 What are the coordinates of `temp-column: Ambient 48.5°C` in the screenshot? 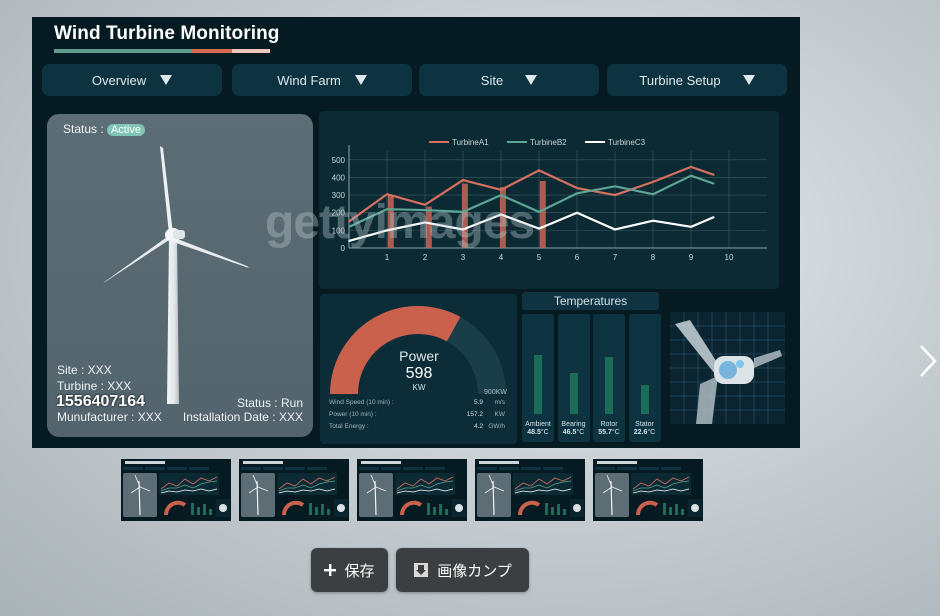 It's located at (538, 378).